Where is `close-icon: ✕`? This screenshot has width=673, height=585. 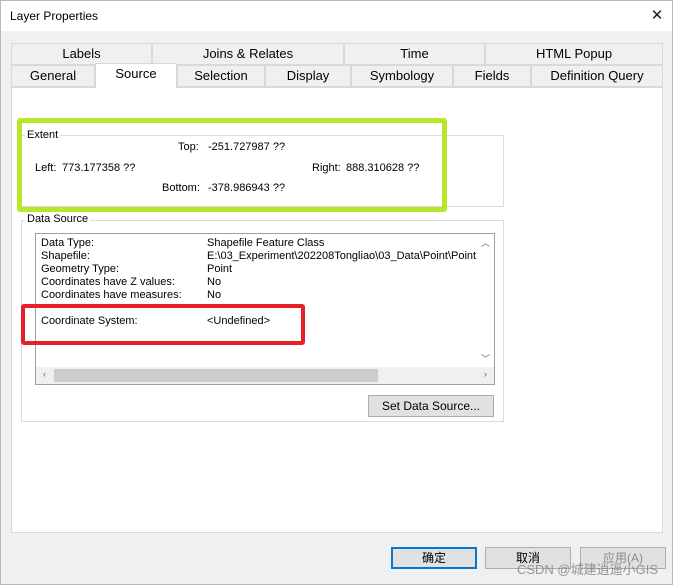 close-icon: ✕ is located at coordinates (657, 16).